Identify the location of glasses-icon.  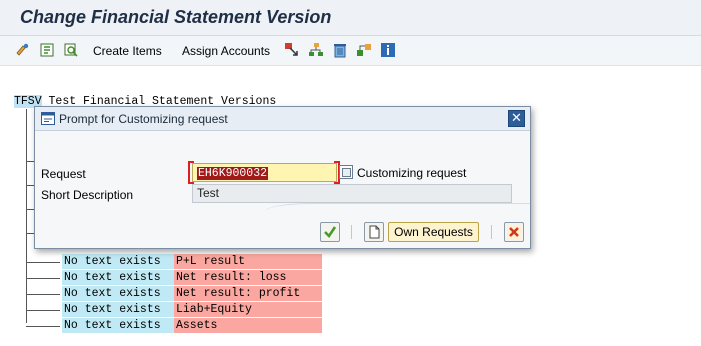
(23, 50).